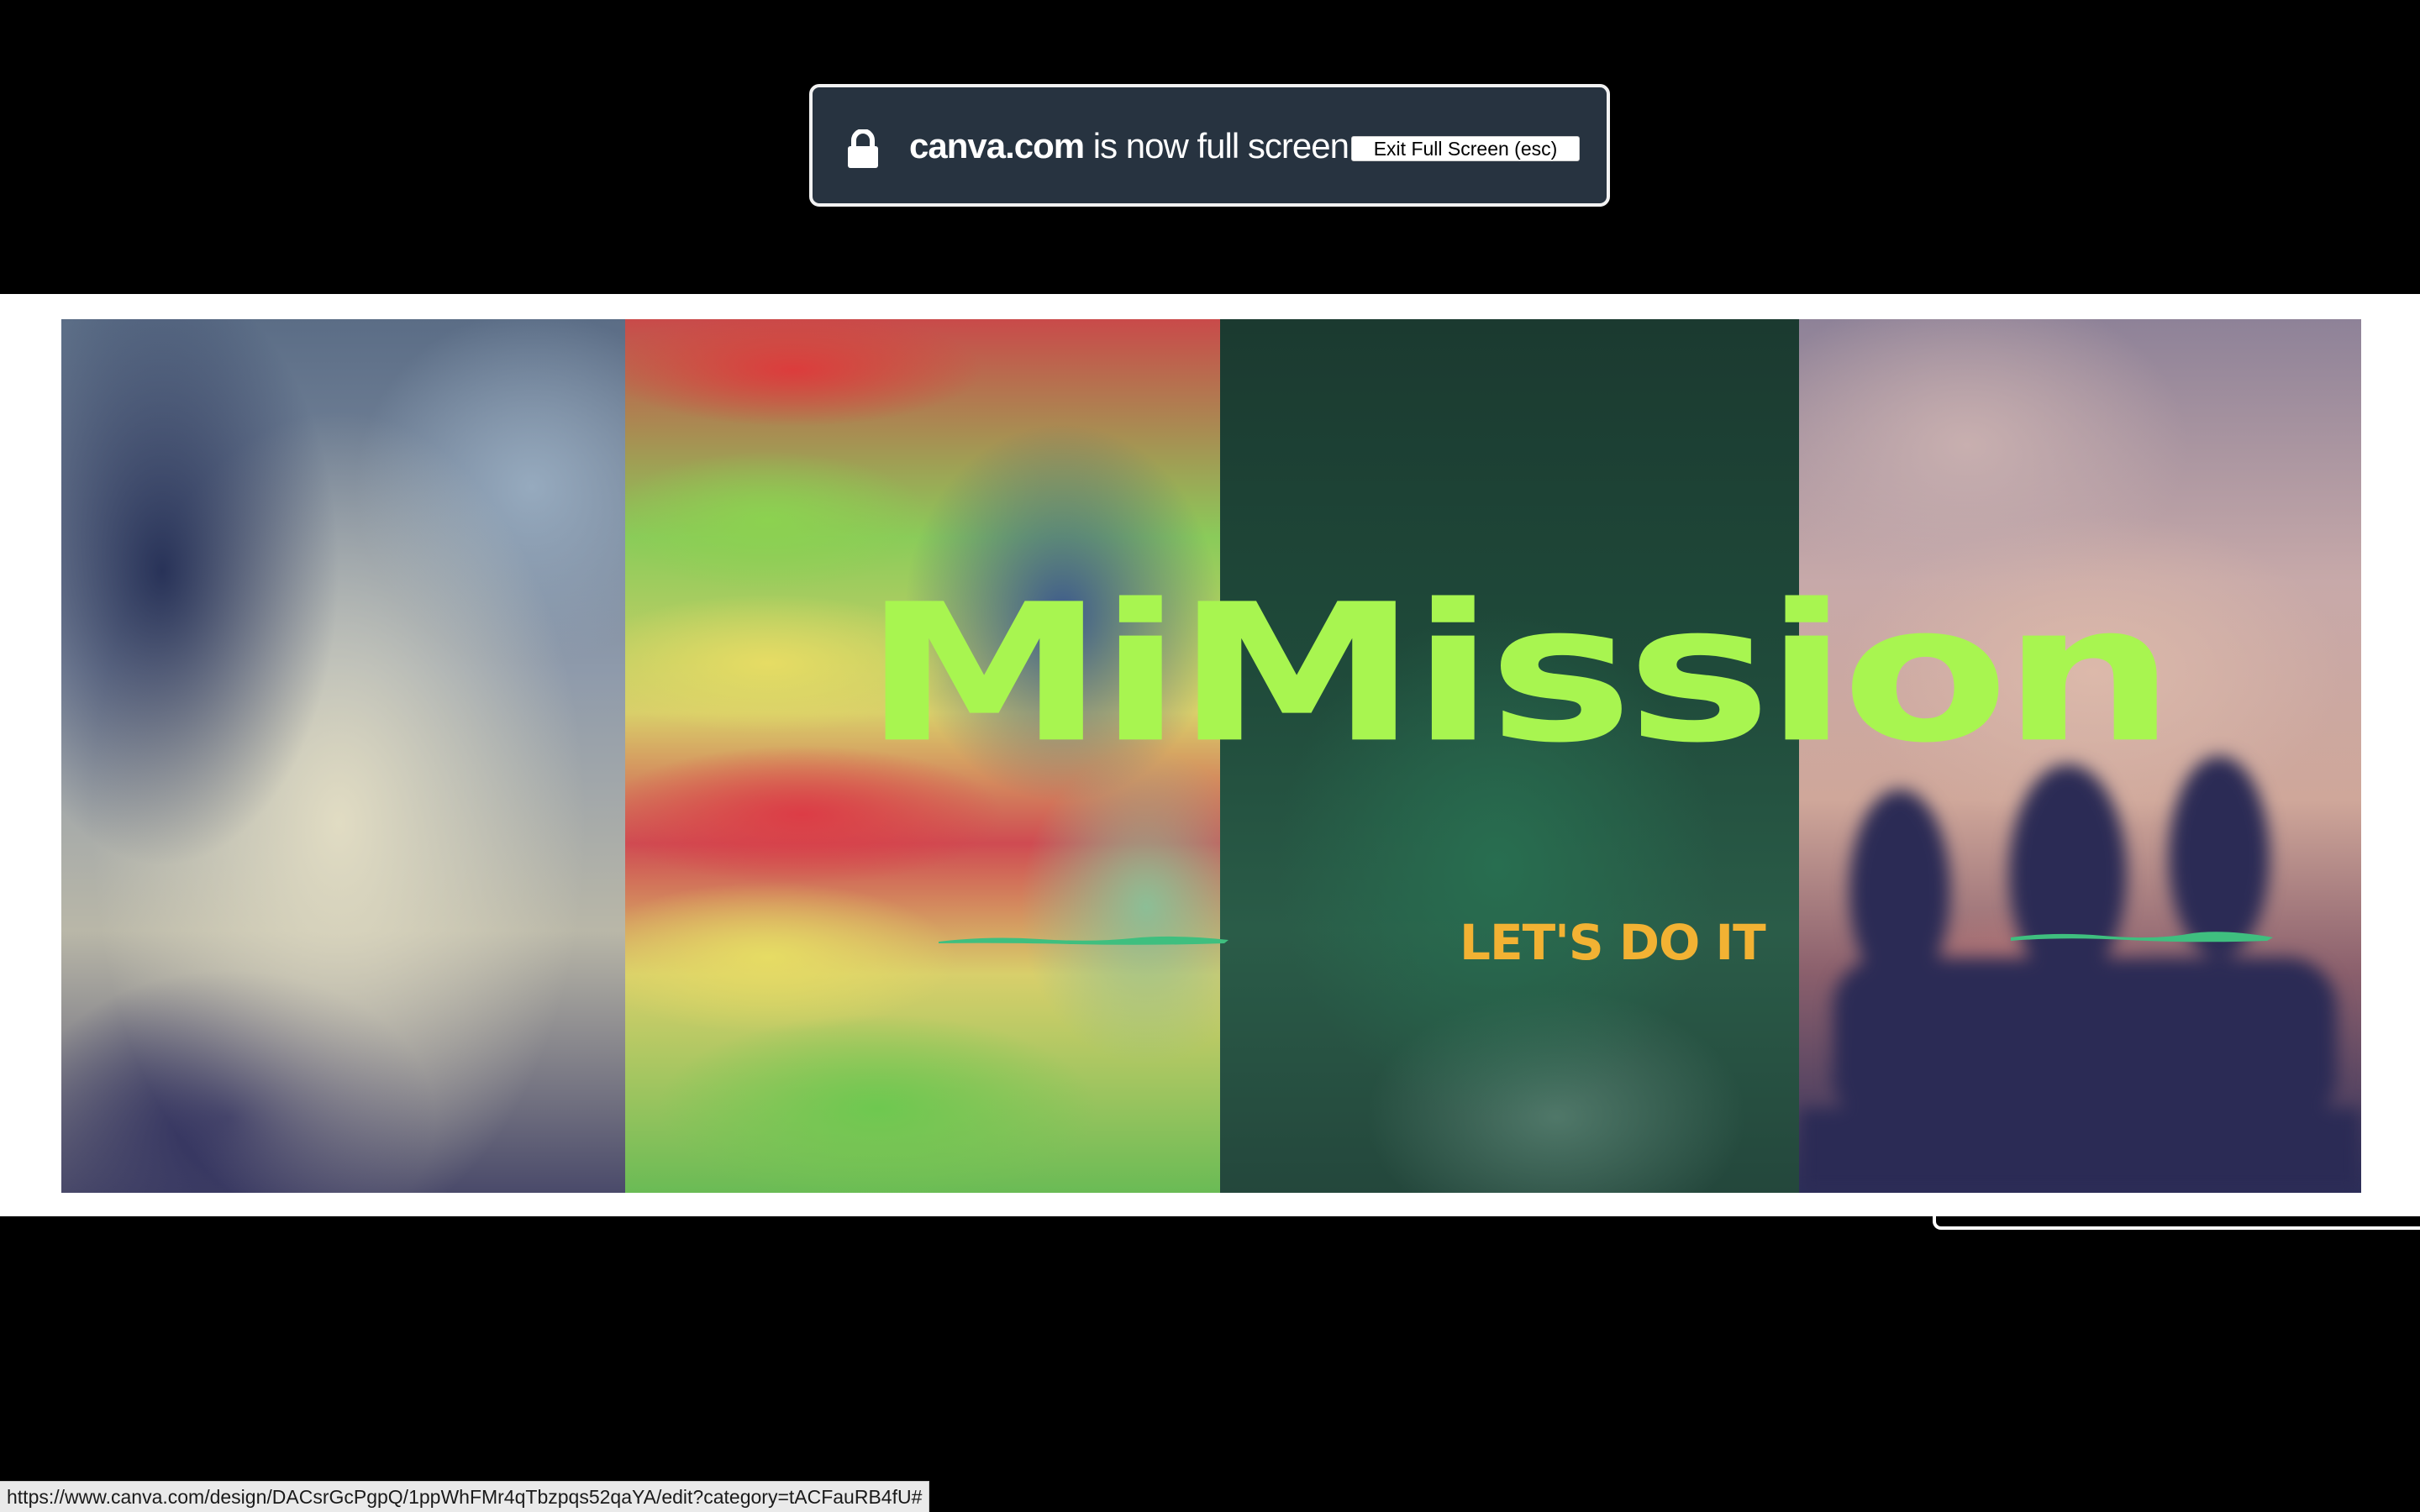  Describe the element at coordinates (997, 145) in the screenshot. I see `fullscreen-domain: canva.com` at that location.